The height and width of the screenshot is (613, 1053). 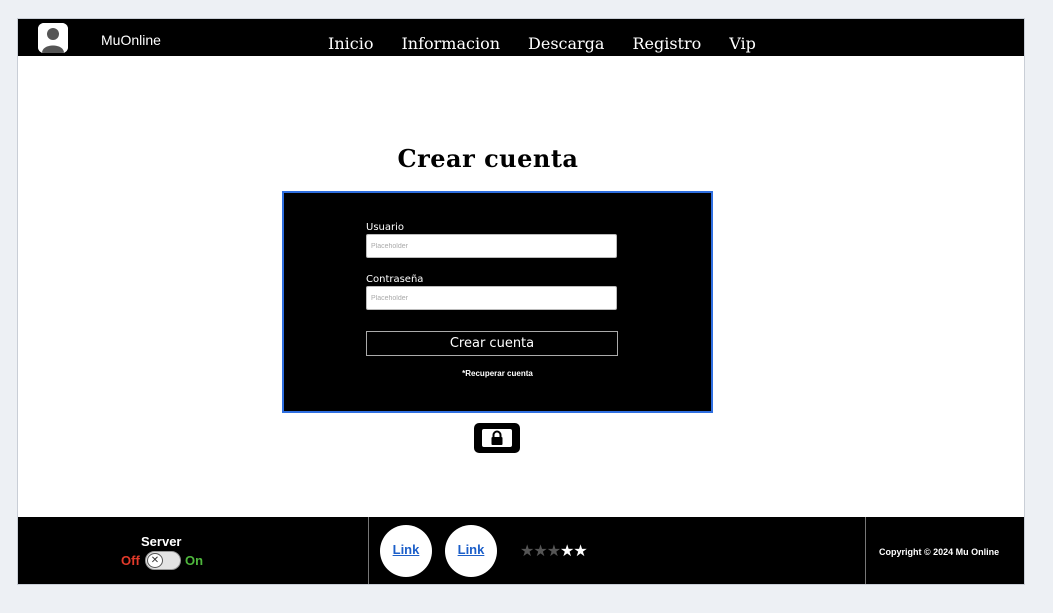 I want to click on brand-name: MuOnline, so click(x=131, y=40).